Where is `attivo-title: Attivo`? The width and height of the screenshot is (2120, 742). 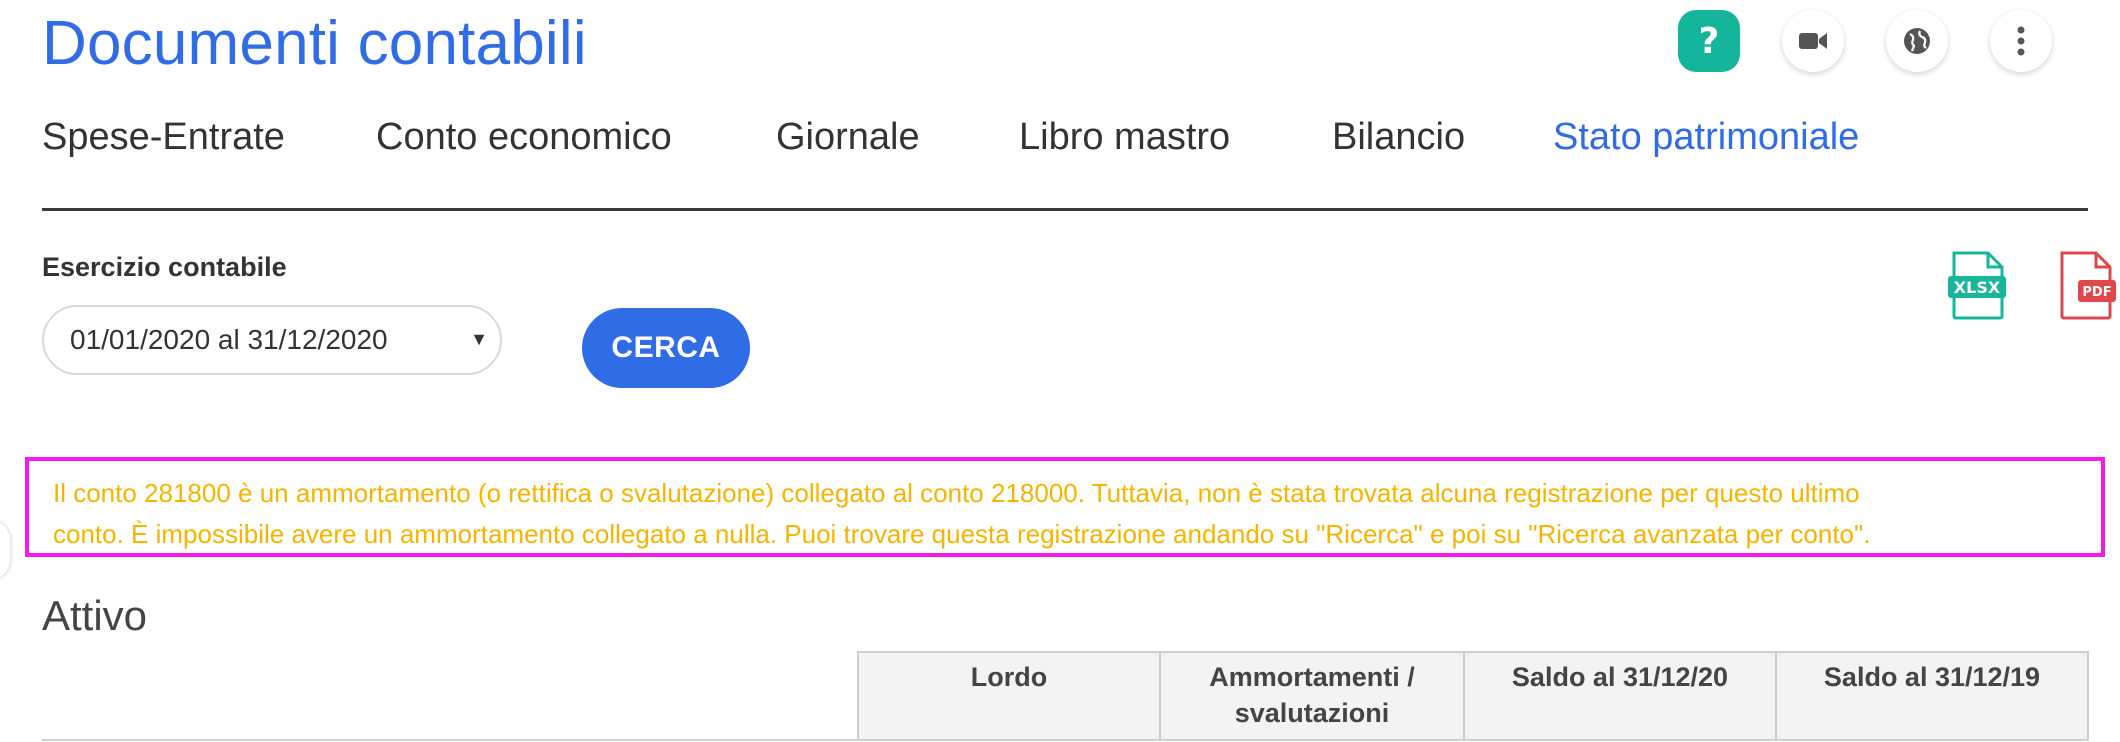 attivo-title: Attivo is located at coordinates (95, 615).